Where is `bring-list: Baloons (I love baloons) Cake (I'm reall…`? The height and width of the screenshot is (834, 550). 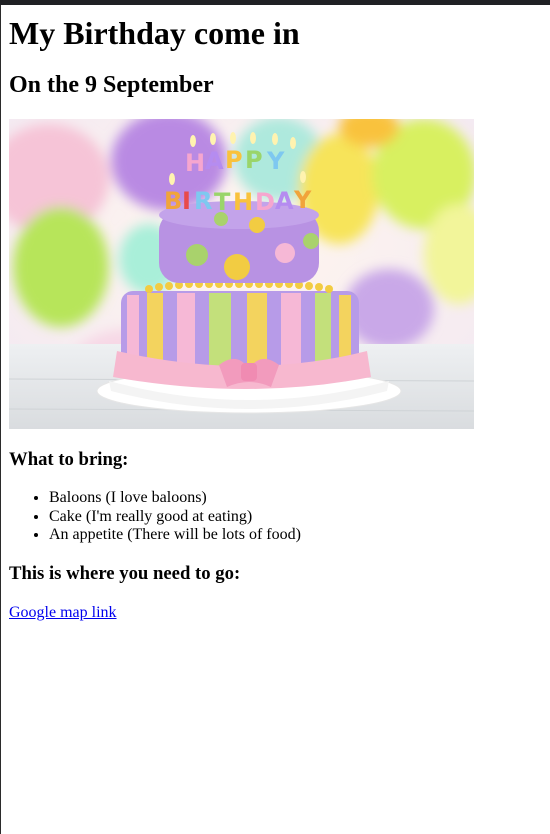 bring-list: Baloons (I love baloons) Cake (I'm reall… is located at coordinates (276, 517).